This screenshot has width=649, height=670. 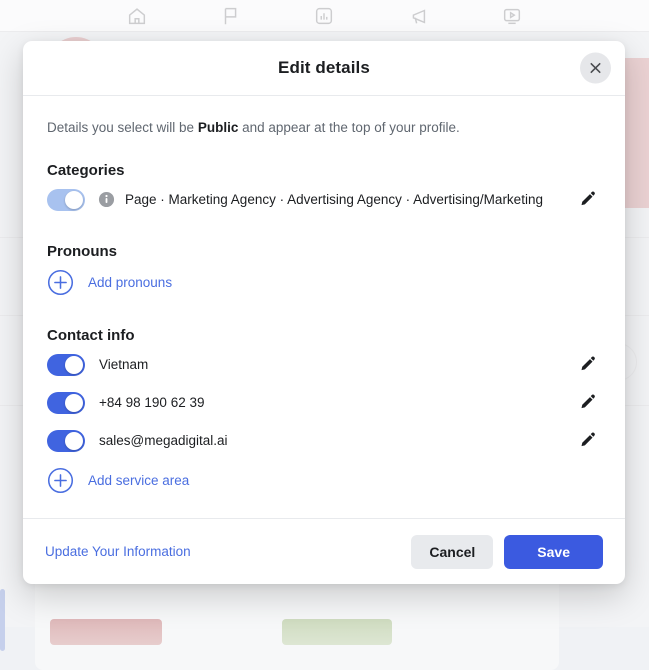 What do you see at coordinates (231, 16) in the screenshot?
I see `flag-icon` at bounding box center [231, 16].